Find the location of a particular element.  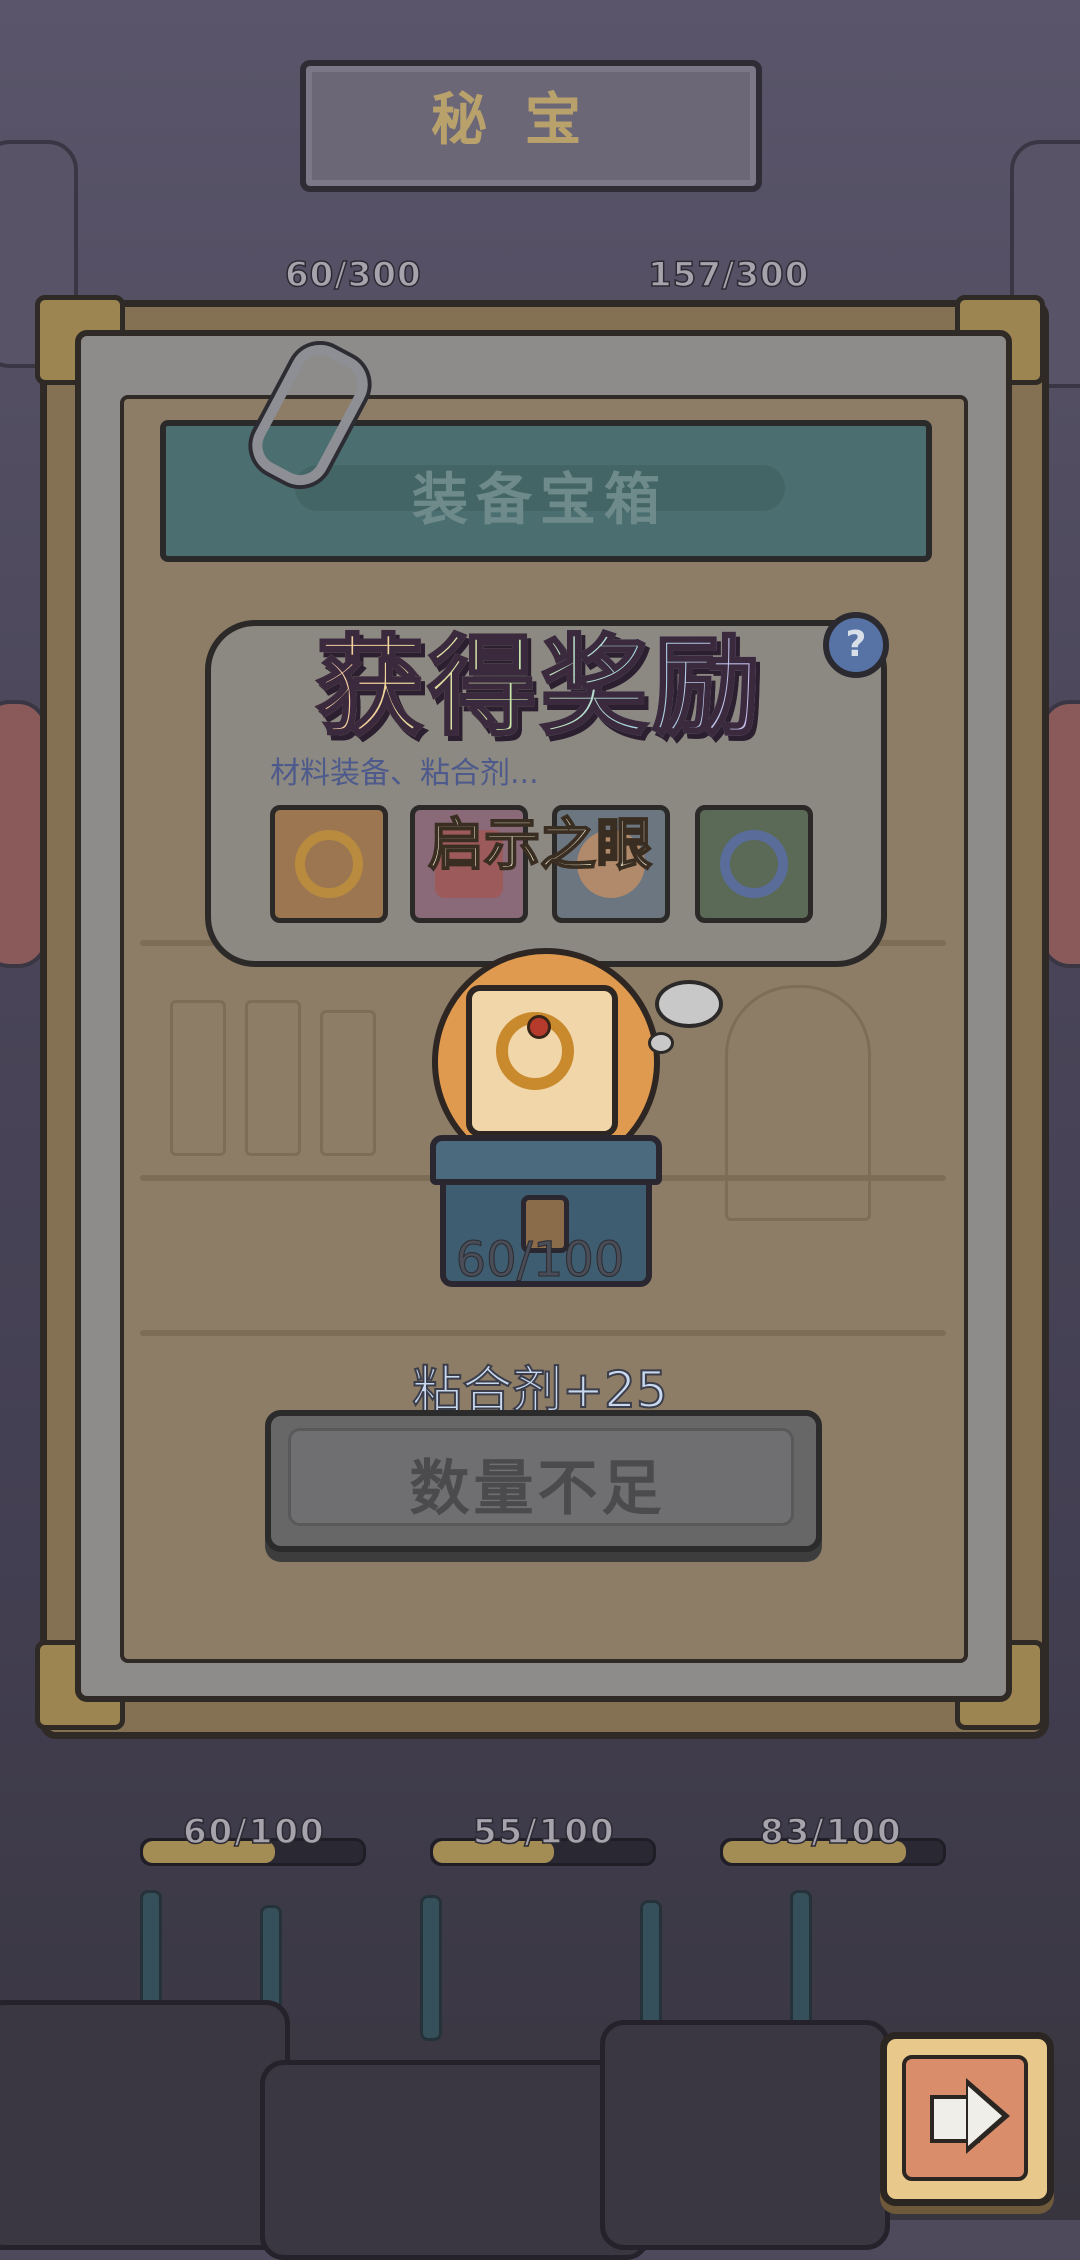

progress-bar-label: 83/100 is located at coordinates (831, 1832).